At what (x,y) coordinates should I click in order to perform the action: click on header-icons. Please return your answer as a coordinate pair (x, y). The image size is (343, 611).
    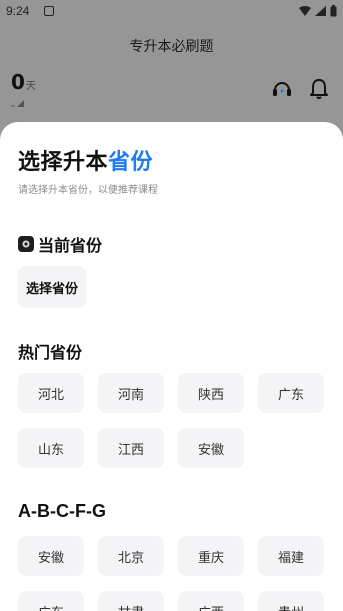
    Looking at the image, I should click on (300, 89).